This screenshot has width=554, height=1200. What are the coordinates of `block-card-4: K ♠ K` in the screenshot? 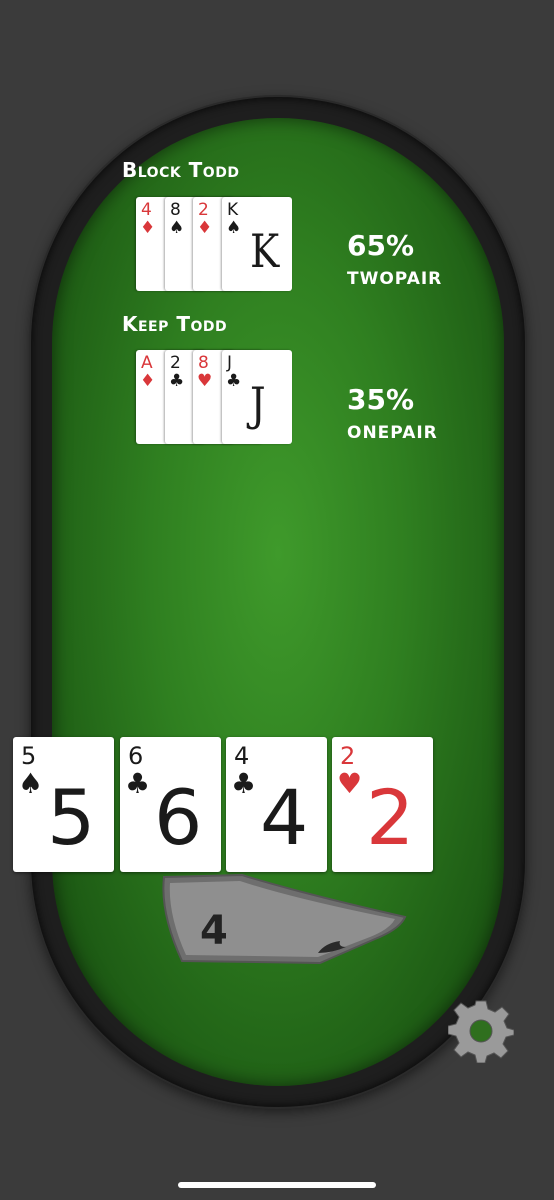 It's located at (257, 244).